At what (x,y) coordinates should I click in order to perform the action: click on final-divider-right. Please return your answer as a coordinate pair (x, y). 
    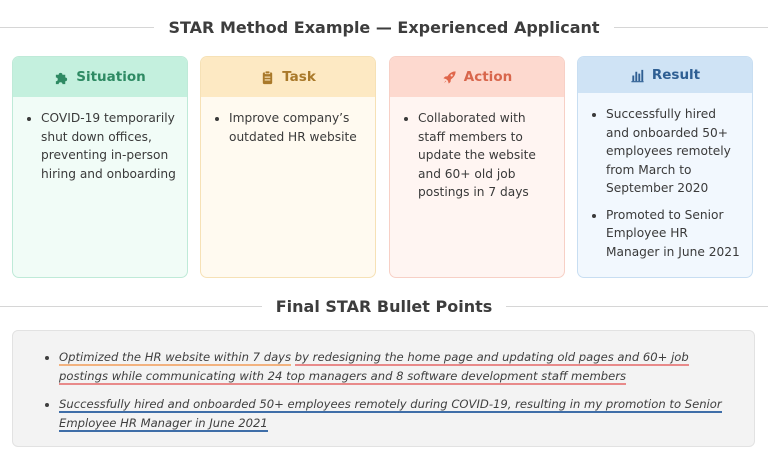
    Looking at the image, I should click on (637, 306).